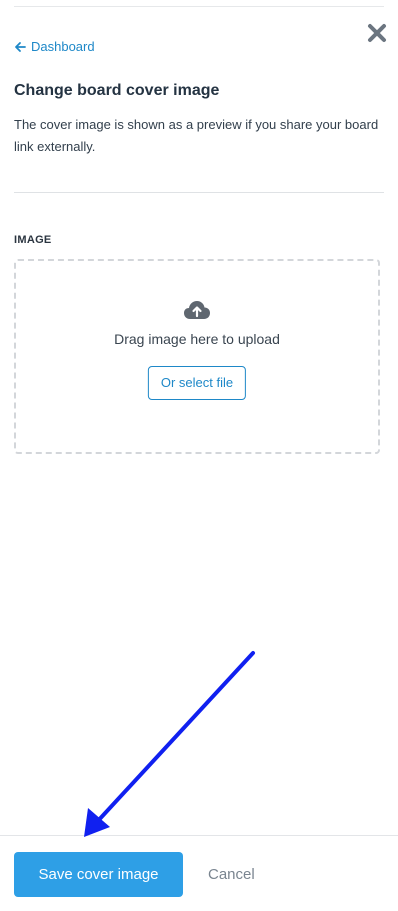  Describe the element at coordinates (199, 192) in the screenshot. I see `section-divider` at that location.